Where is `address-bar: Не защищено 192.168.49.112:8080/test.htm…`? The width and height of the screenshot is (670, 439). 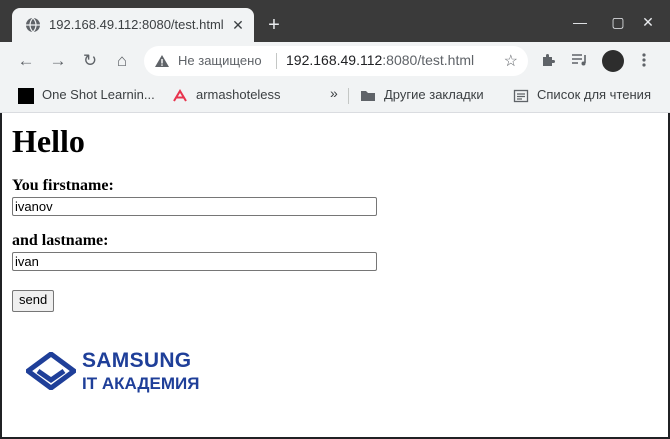 address-bar: Не защищено 192.168.49.112:8080/test.htm… is located at coordinates (336, 61).